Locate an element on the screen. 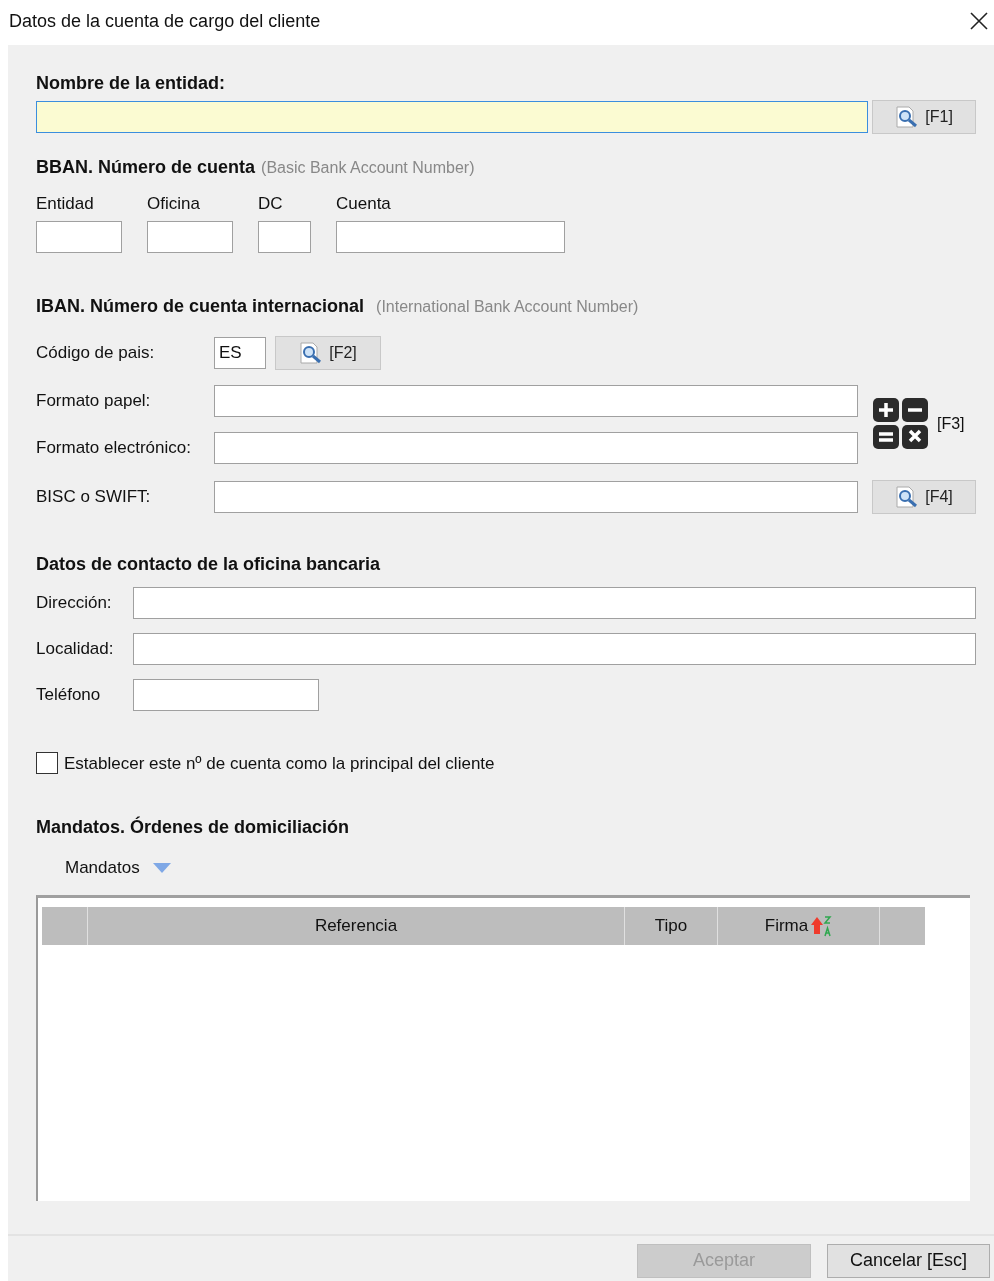 This screenshot has height=1281, width=994. lookup-button: [F4] is located at coordinates (924, 496).